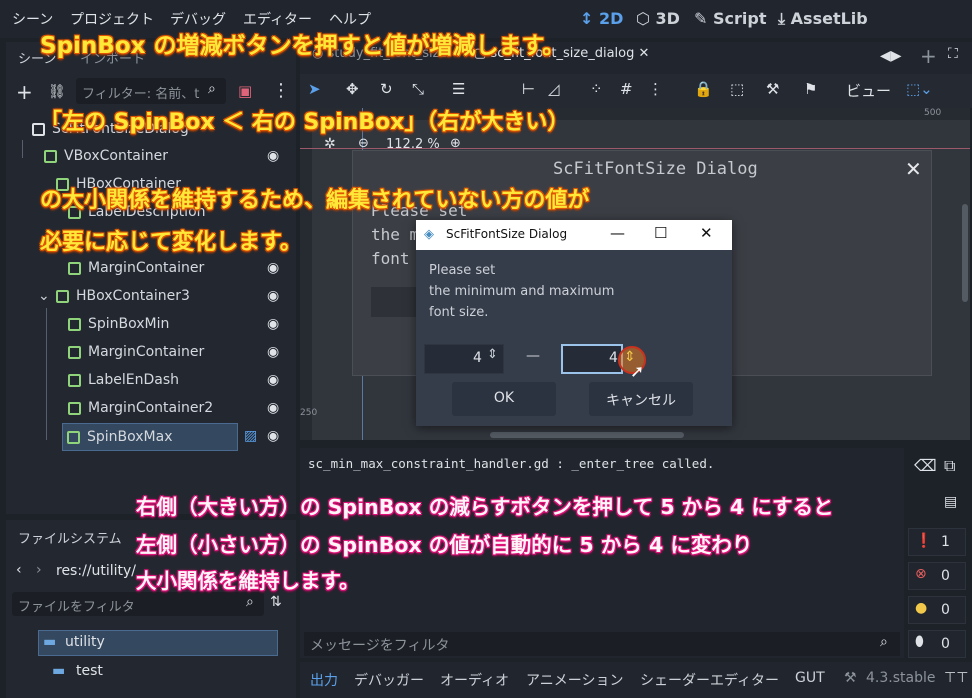 The image size is (972, 698). What do you see at coordinates (150, 409) in the screenshot?
I see `tree-item-margin-container2: MarginContainer2 ◉` at bounding box center [150, 409].